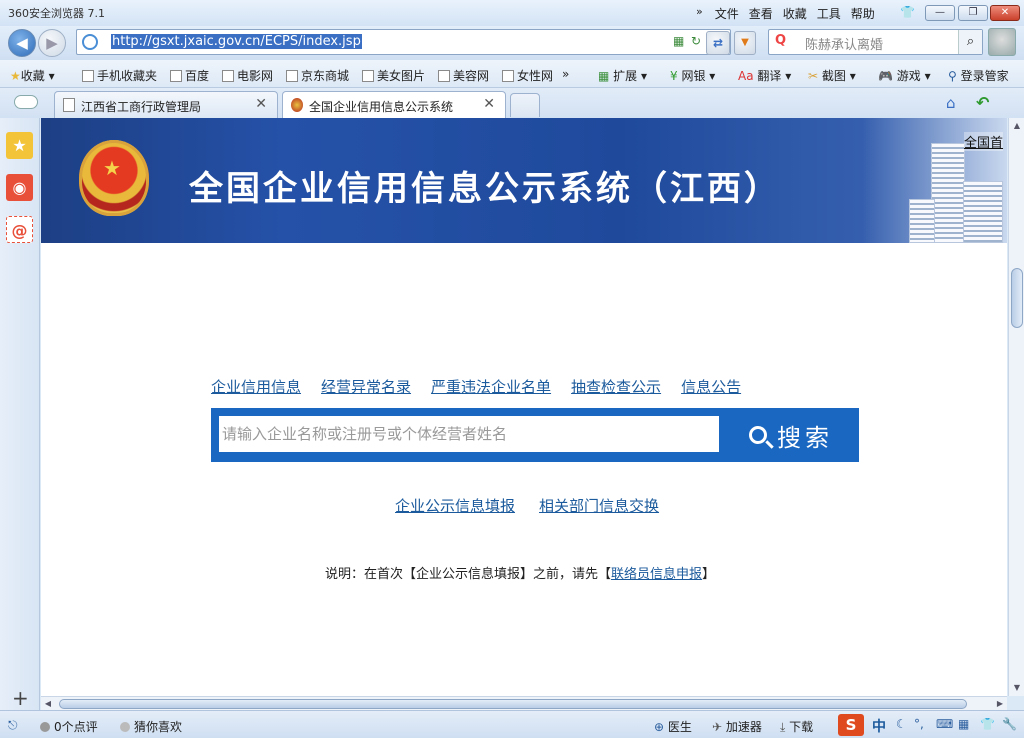 This screenshot has height=738, width=1024. I want to click on search-placeholder: 陈赫承认离婚, so click(844, 45).